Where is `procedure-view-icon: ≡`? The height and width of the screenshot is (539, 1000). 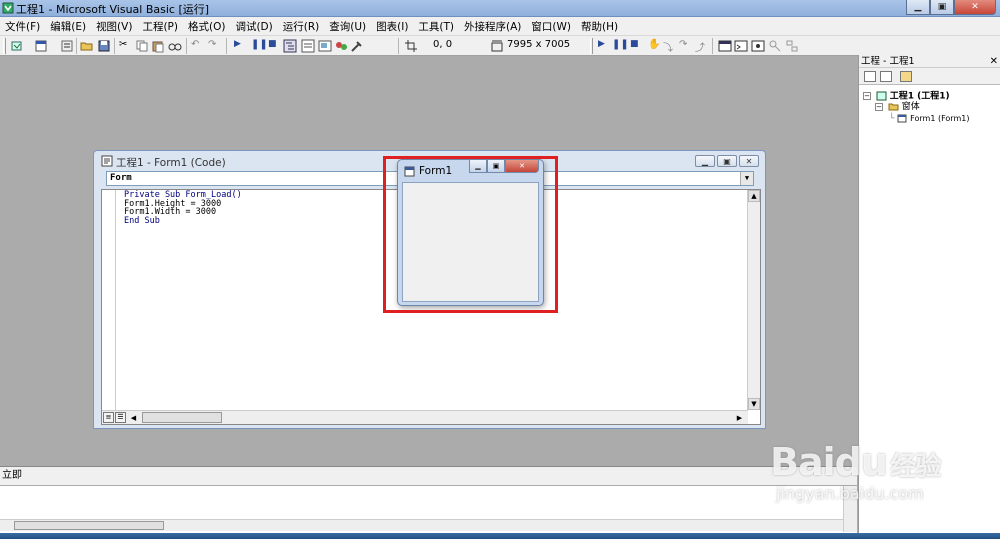 procedure-view-icon: ≡ is located at coordinates (108, 417).